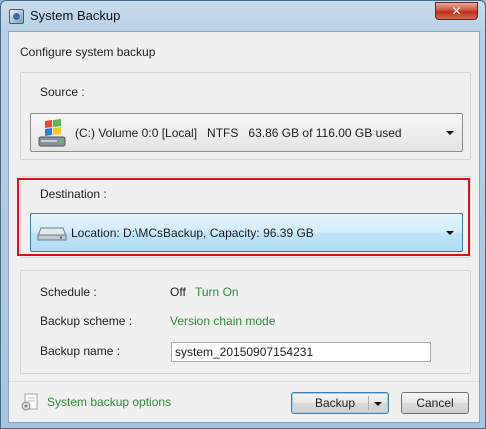 This screenshot has width=486, height=429. What do you see at coordinates (244, 381) in the screenshot?
I see `footer-divider` at bounding box center [244, 381].